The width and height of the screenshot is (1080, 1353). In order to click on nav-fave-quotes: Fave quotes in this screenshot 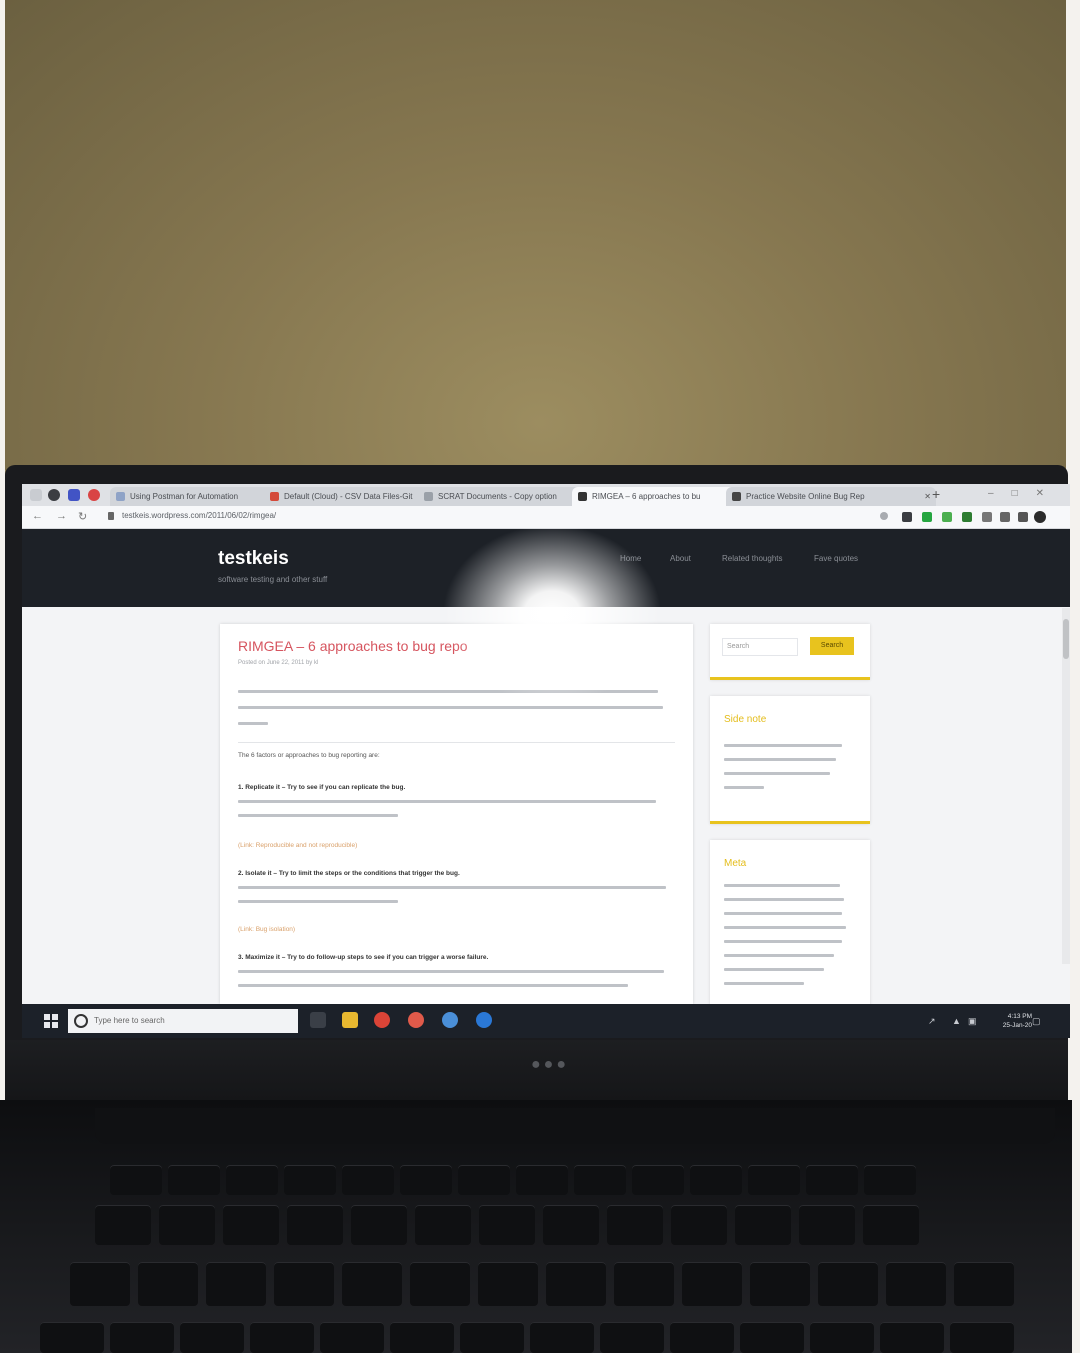, I will do `click(836, 558)`.